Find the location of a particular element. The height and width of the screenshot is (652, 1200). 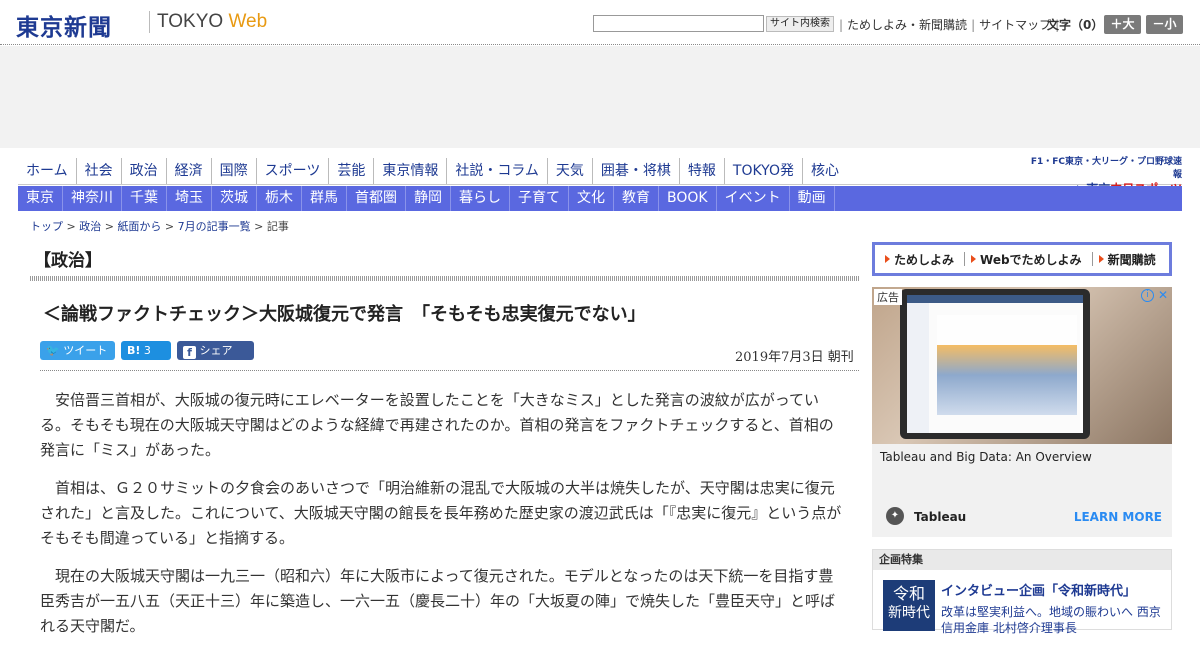

nav-sports: スポーツ is located at coordinates (293, 171).